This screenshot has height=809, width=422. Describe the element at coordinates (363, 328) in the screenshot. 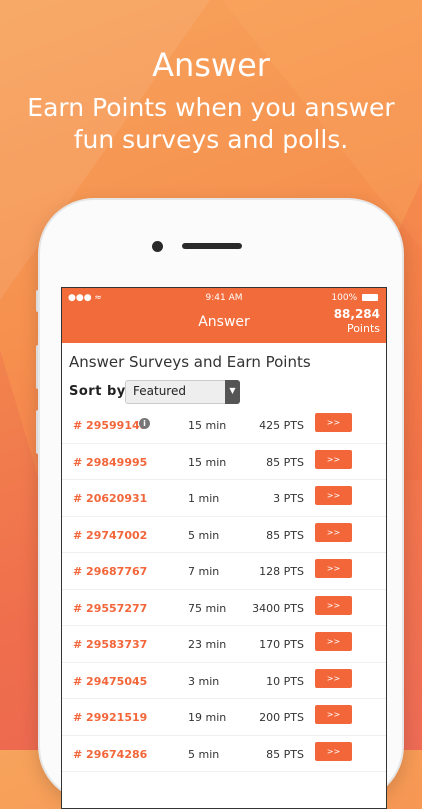

I see `points-label: Points` at that location.